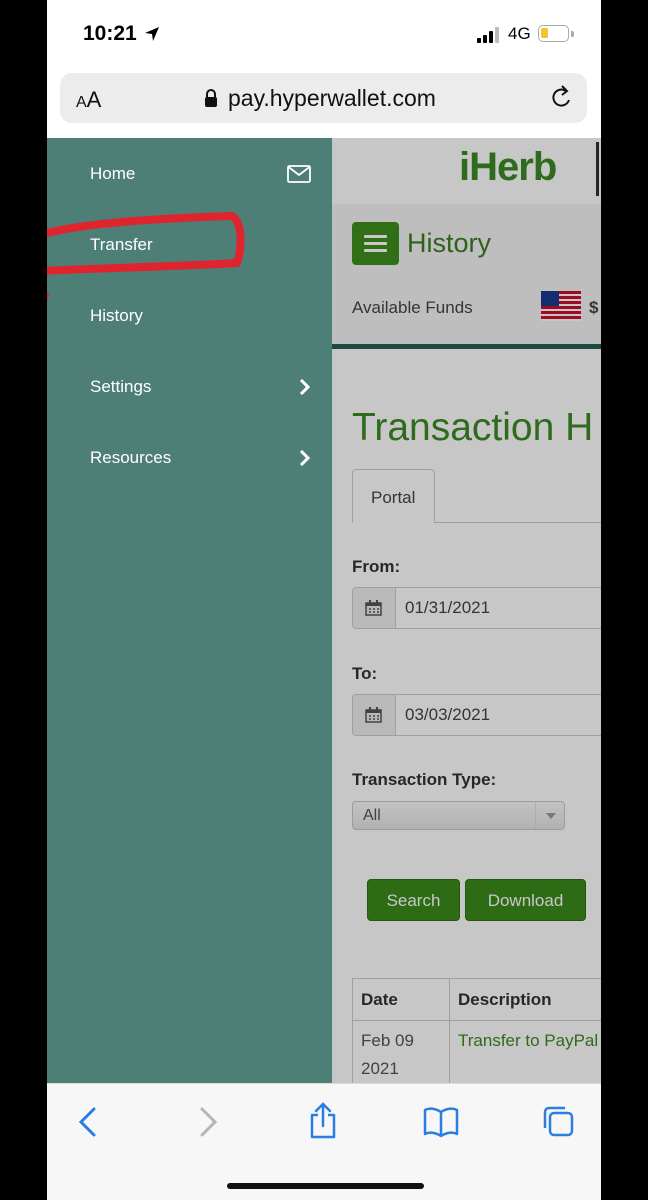  What do you see at coordinates (110, 33) in the screenshot?
I see `status-time: 10:21` at bounding box center [110, 33].